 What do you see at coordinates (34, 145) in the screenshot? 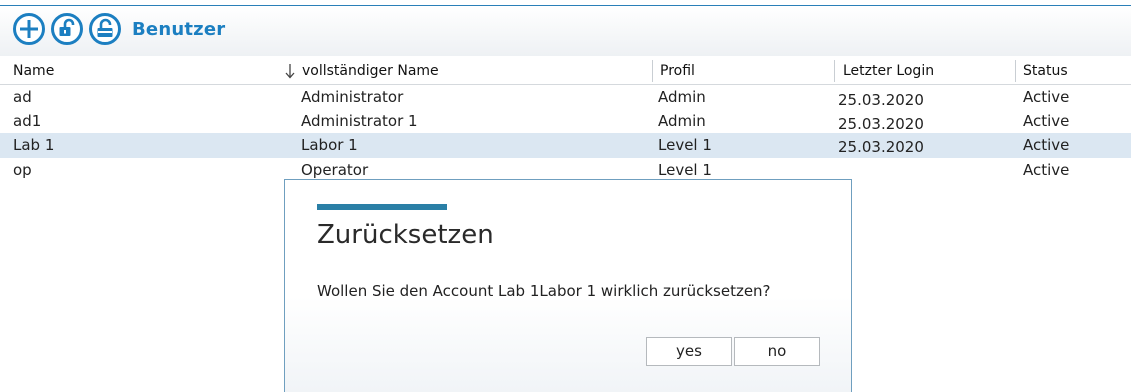
I see `cell-name: Lab 1` at bounding box center [34, 145].